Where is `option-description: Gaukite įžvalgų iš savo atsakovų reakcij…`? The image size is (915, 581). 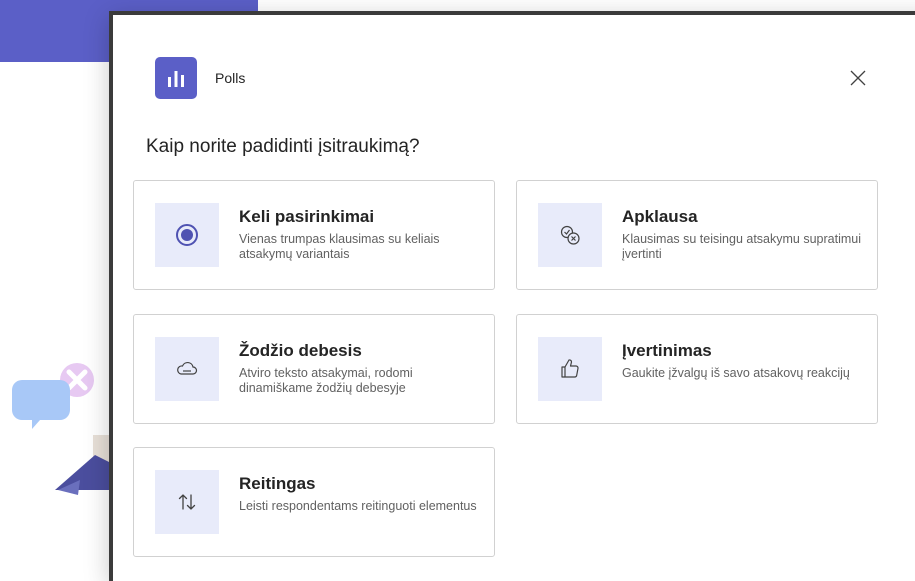 option-description: Gaukite įžvalgų iš savo atsakovų reakcij… is located at coordinates (736, 373).